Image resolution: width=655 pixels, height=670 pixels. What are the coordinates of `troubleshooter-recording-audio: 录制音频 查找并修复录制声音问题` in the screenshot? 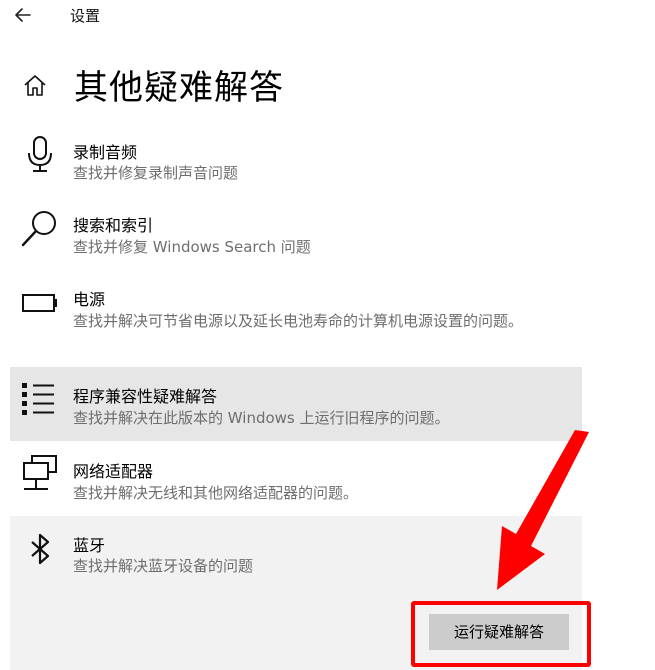 It's located at (296, 160).